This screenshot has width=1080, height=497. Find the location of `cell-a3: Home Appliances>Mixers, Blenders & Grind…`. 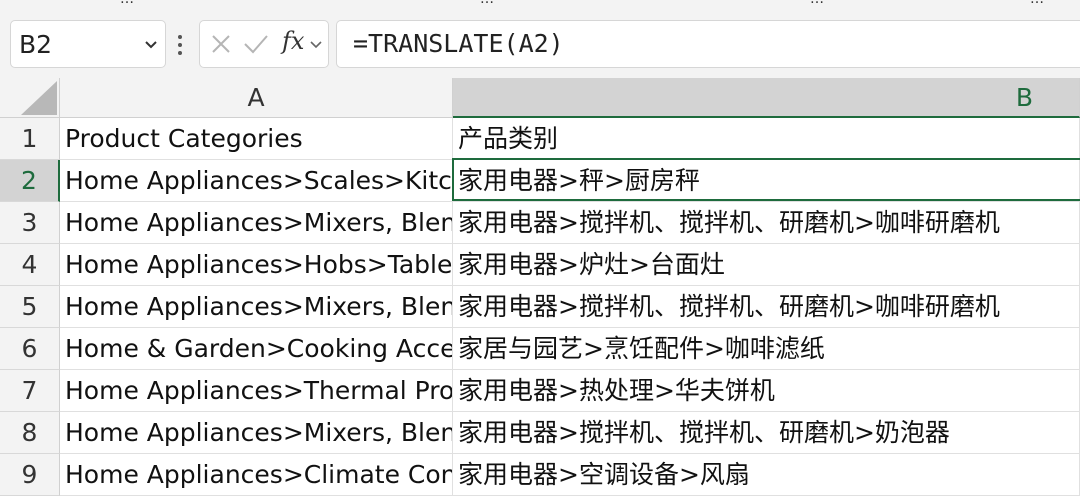

cell-a3: Home Appliances>Mixers, Blenders & Grind… is located at coordinates (256, 223).